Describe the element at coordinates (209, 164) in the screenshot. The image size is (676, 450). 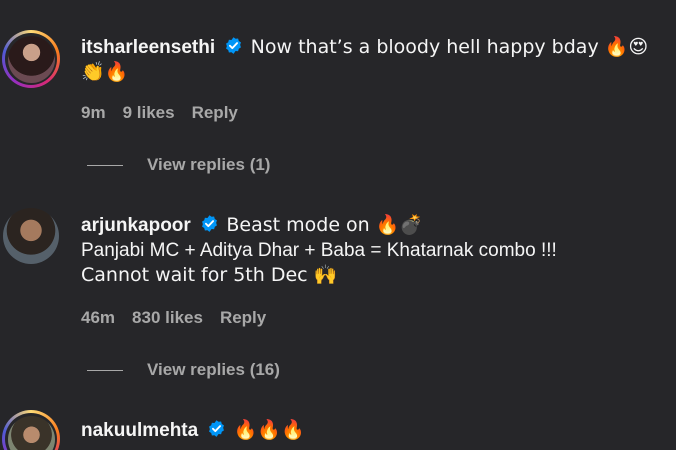
I see `view-replies-label: View replies (1)` at that location.